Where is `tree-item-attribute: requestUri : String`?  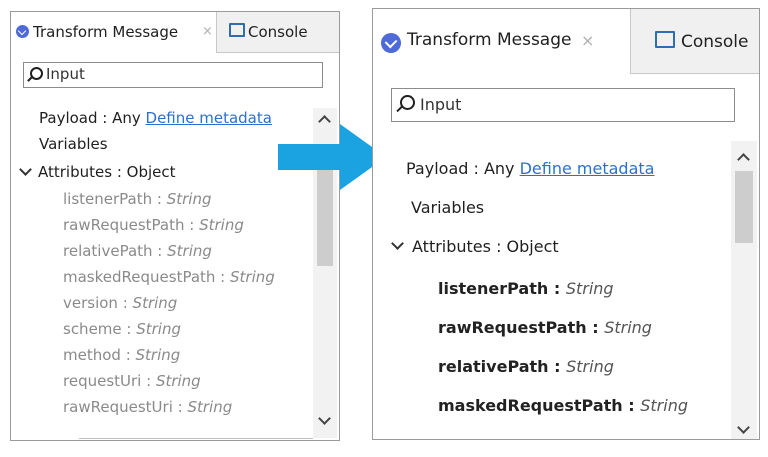 tree-item-attribute: requestUri : String is located at coordinates (132, 381).